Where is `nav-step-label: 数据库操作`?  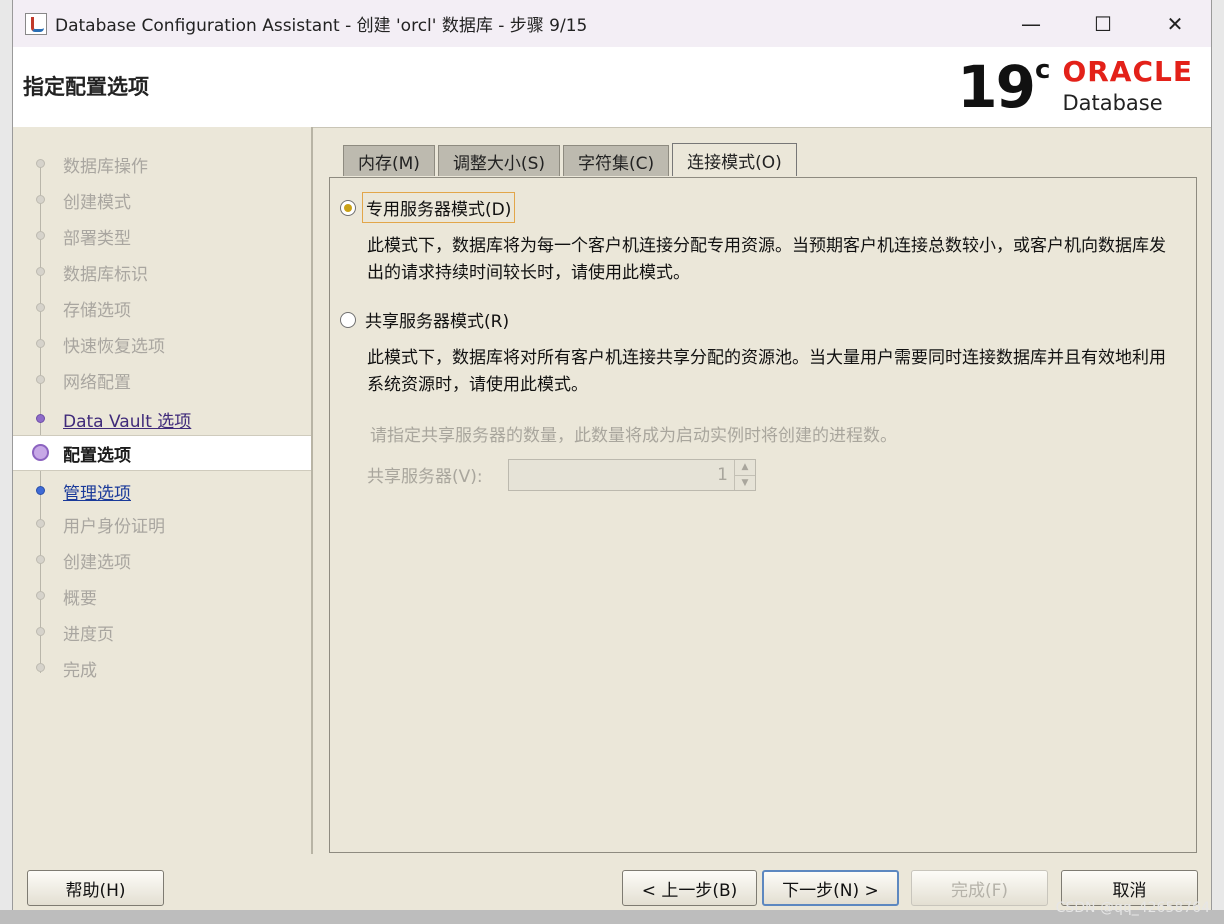 nav-step-label: 数据库操作 is located at coordinates (105, 166).